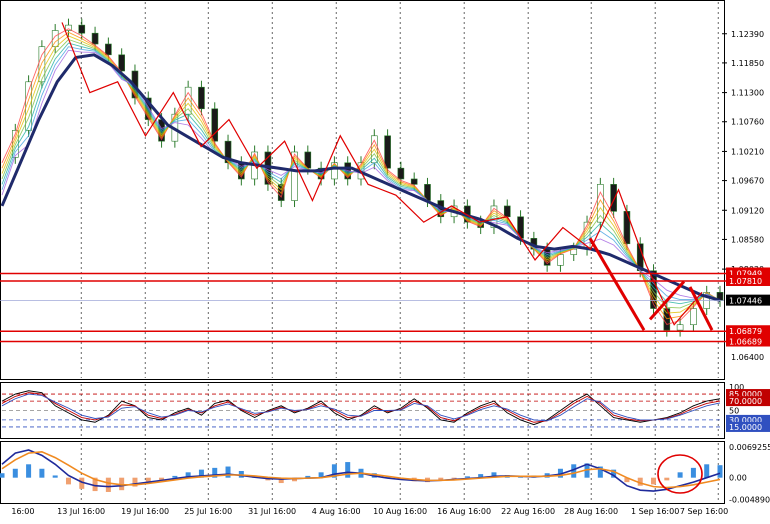  What do you see at coordinates (745, 342) in the screenshot?
I see `level-label: 1.06689` at bounding box center [745, 342].